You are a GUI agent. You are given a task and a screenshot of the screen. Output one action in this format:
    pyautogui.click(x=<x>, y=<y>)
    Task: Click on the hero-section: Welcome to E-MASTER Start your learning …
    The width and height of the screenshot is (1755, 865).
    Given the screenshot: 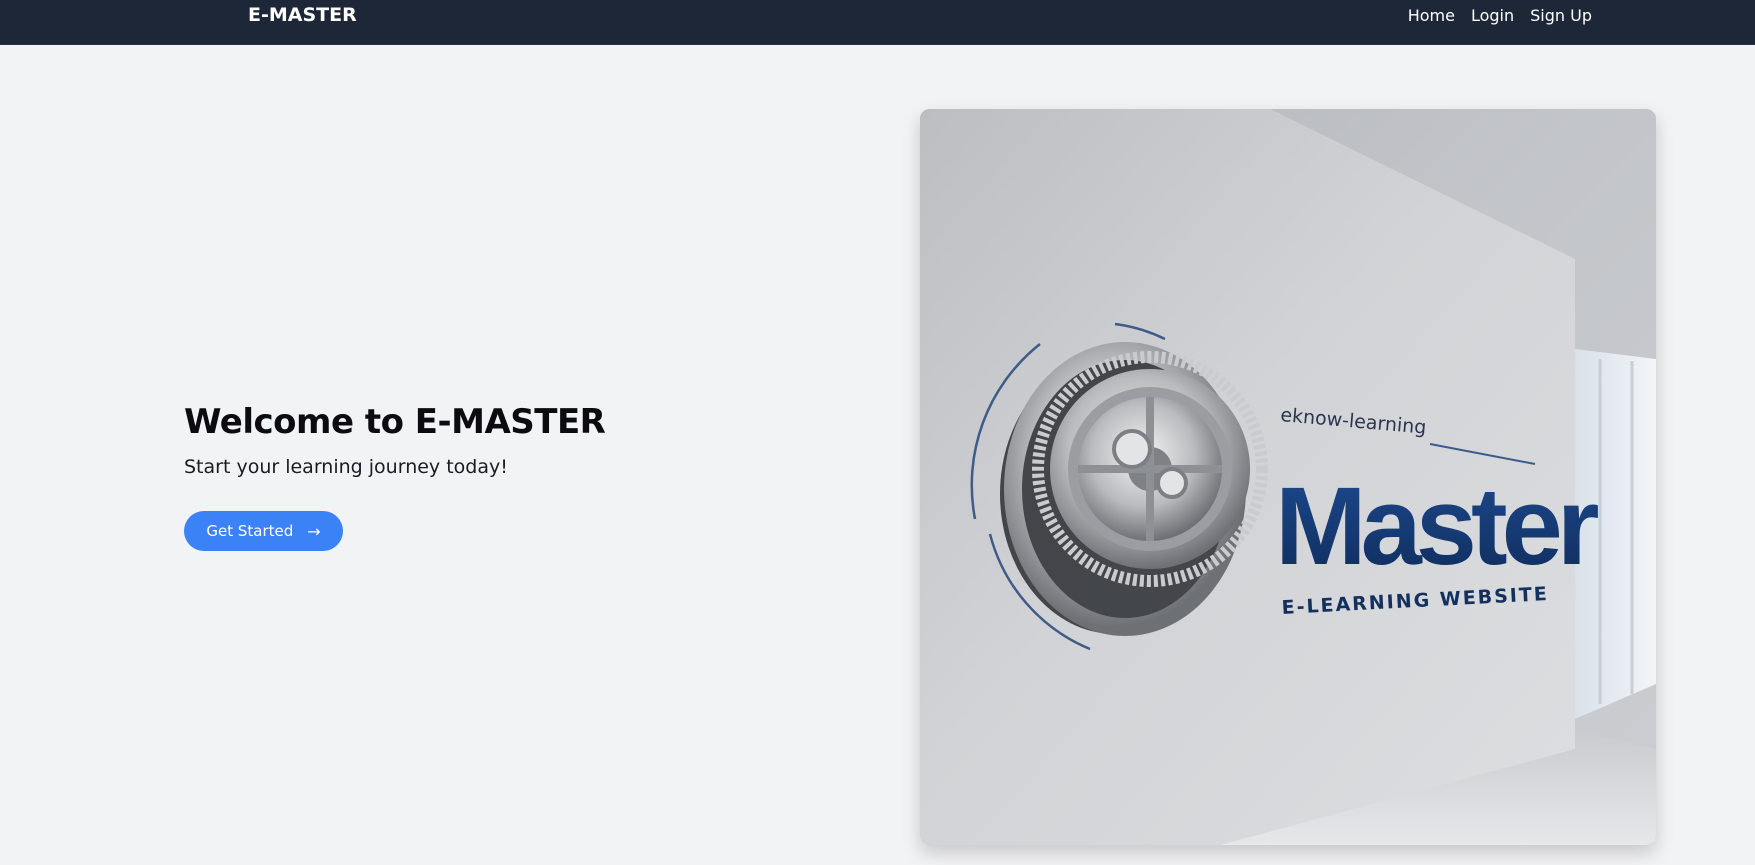 What is the action you would take?
    pyautogui.click(x=484, y=440)
    